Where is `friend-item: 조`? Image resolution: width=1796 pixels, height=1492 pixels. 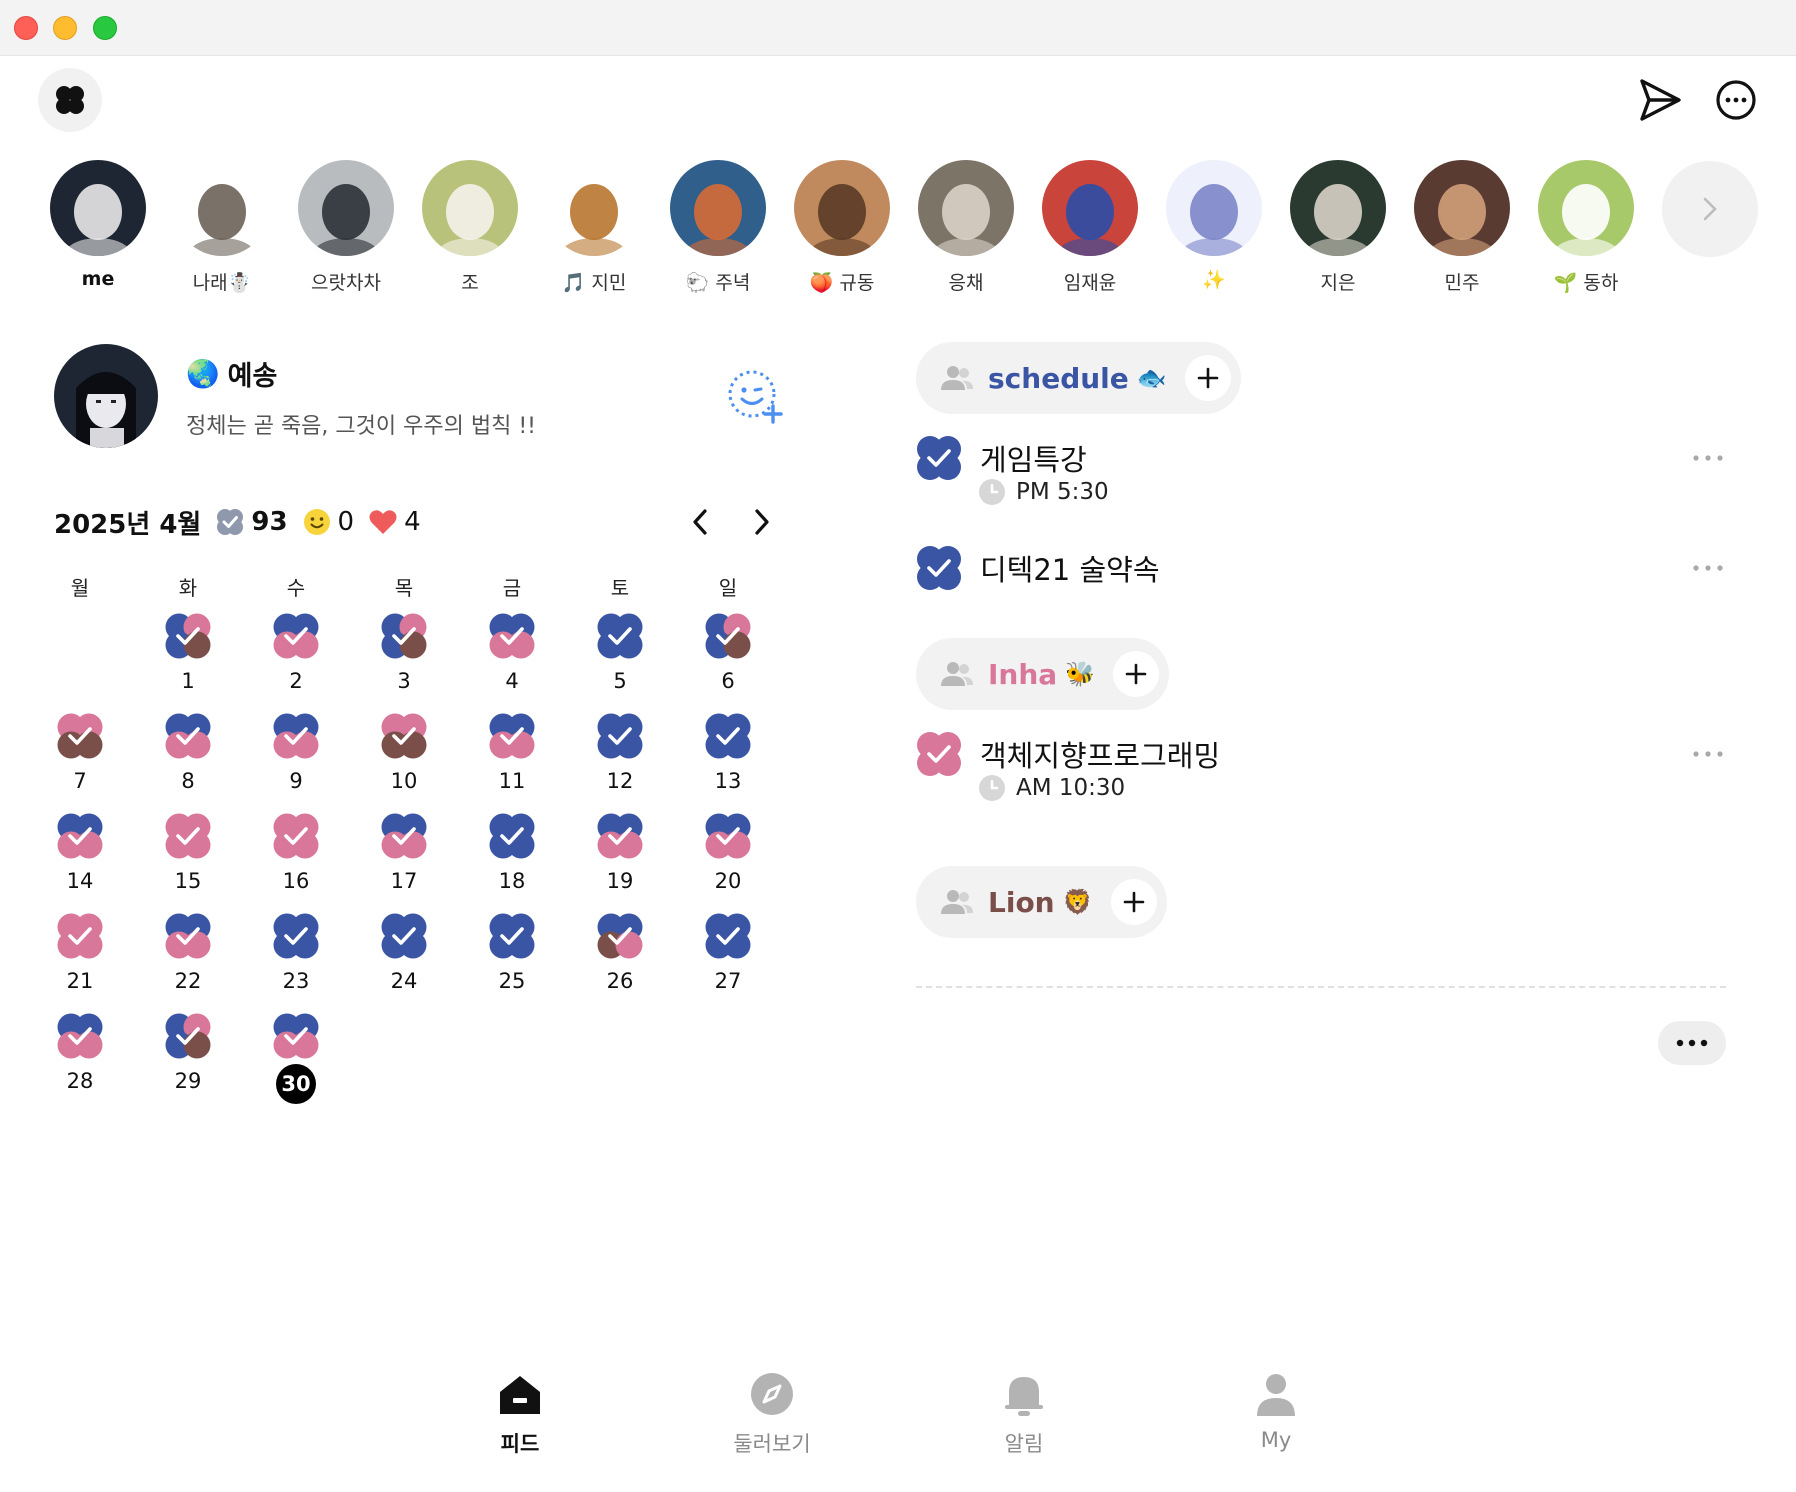 friend-item: 조 is located at coordinates (470, 230).